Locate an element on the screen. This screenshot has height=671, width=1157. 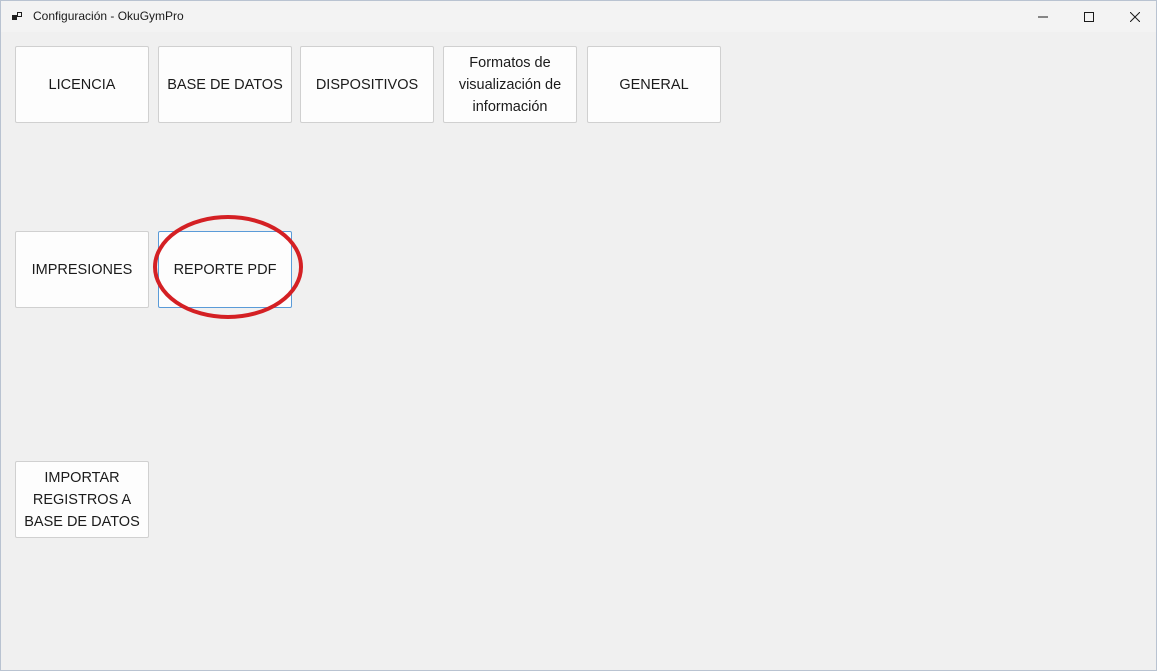
close-button is located at coordinates (1134, 16).